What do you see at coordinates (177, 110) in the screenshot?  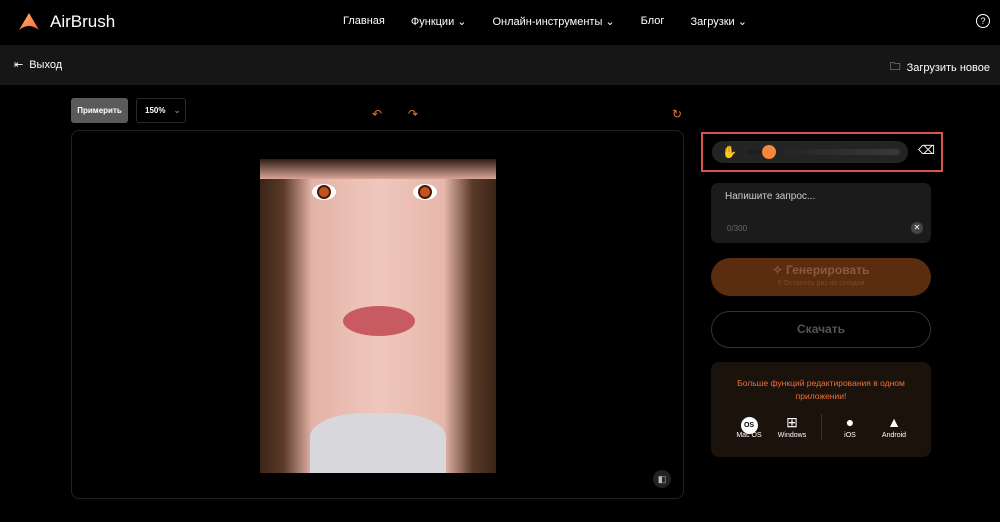 I see `chevron-down-icon: ⌄` at bounding box center [177, 110].